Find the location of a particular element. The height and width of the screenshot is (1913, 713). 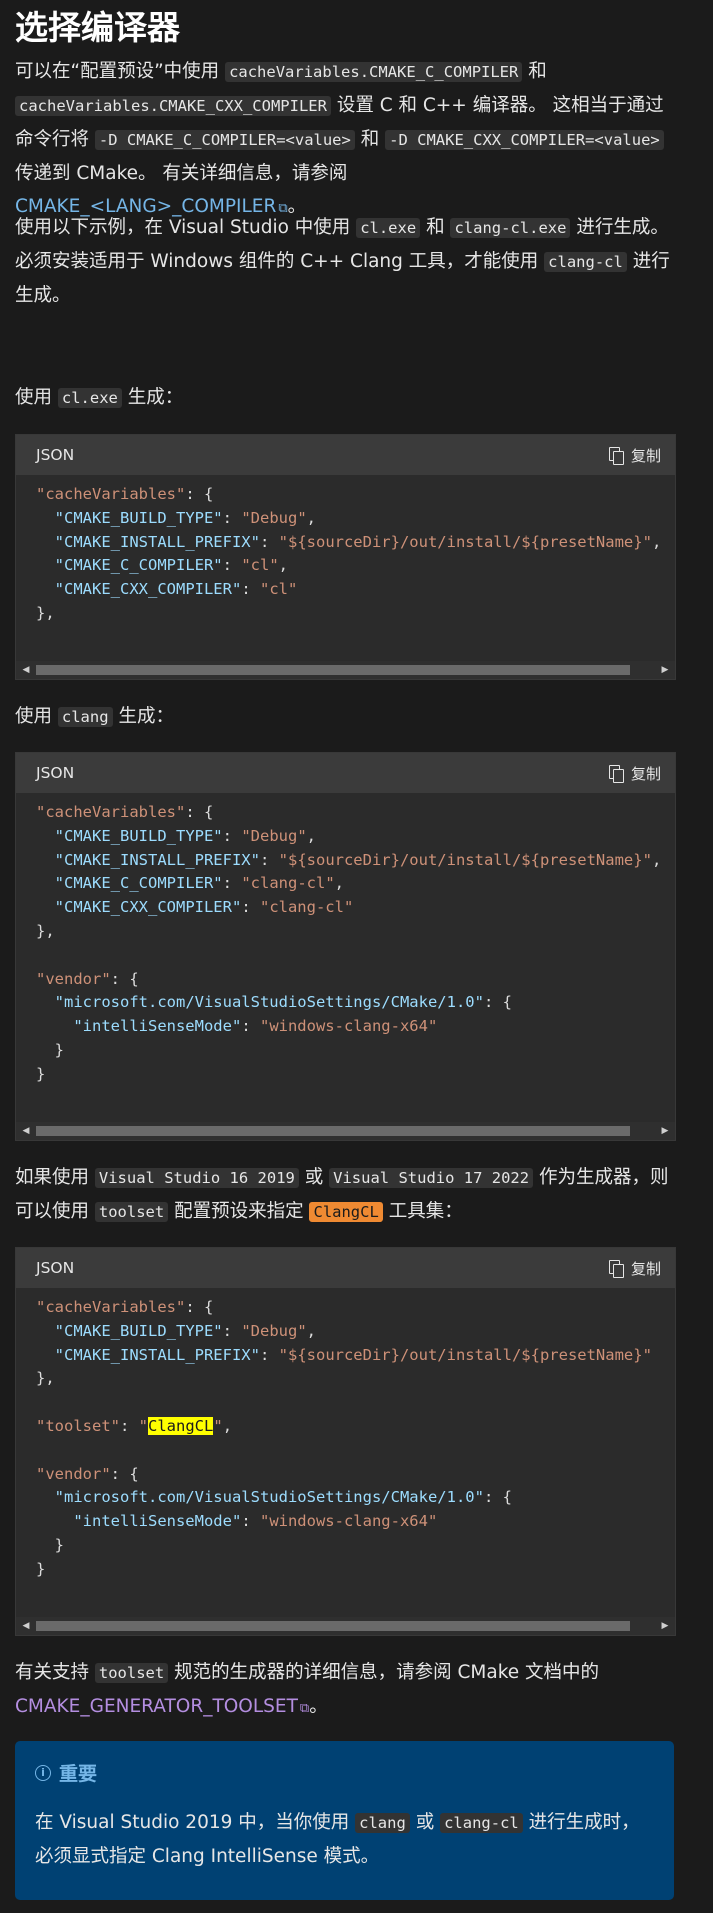

alert-title: i 重要 is located at coordinates (344, 1772).